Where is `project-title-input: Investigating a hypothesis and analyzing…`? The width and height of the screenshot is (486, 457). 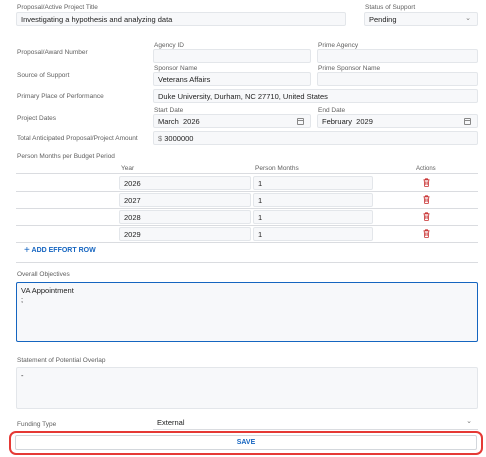 project-title-input: Investigating a hypothesis and analyzing… is located at coordinates (181, 19).